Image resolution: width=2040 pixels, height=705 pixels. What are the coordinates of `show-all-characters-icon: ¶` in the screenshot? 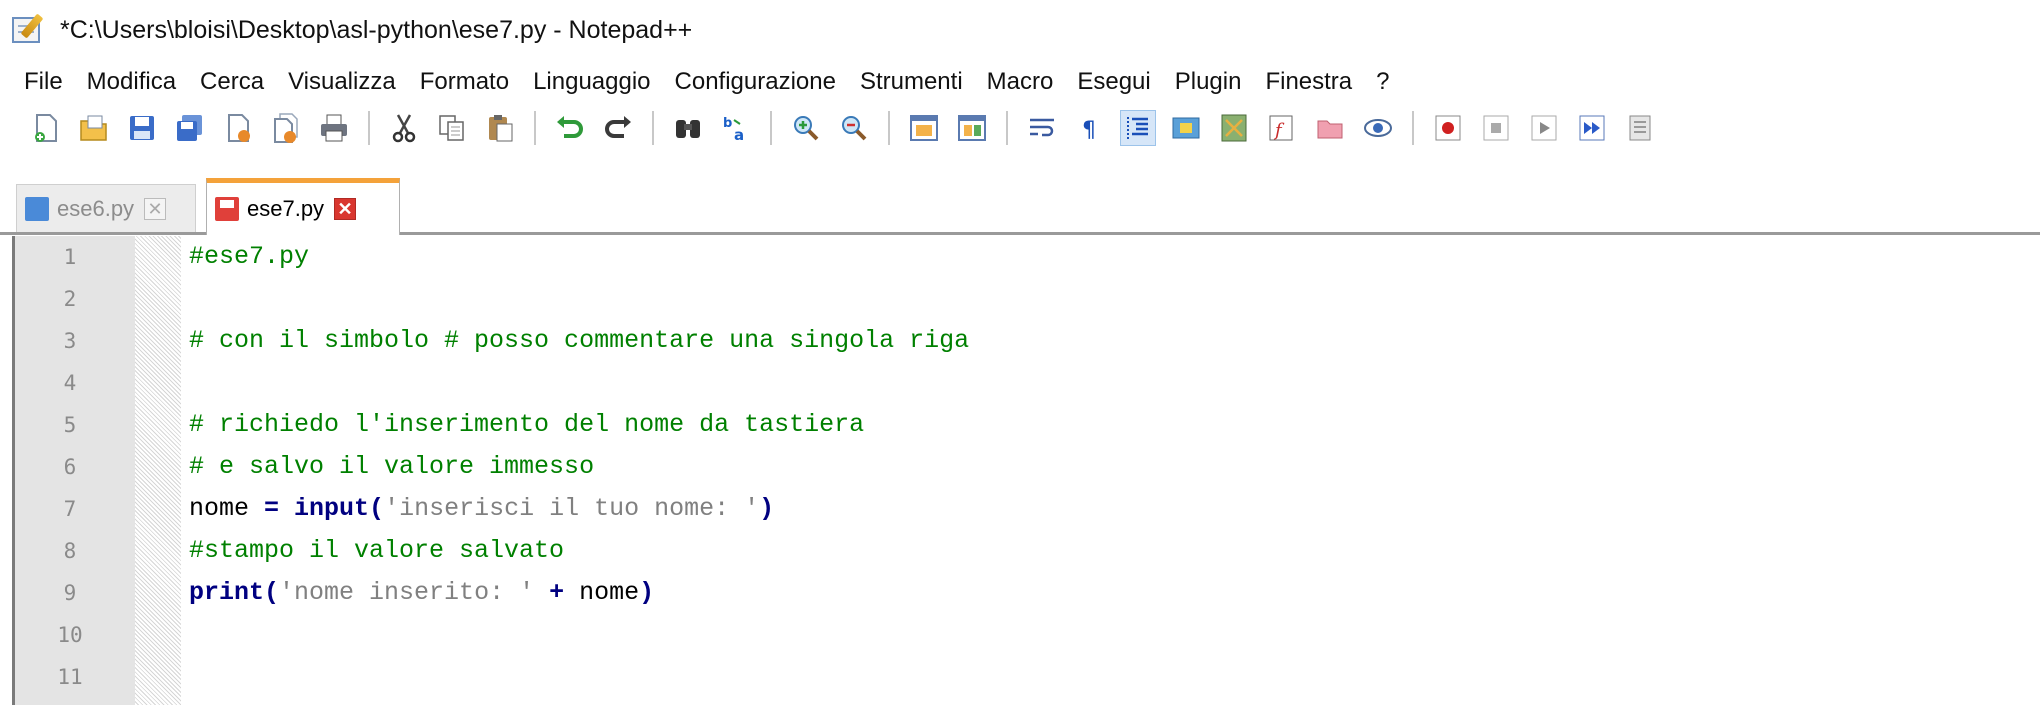 It's located at (1090, 128).